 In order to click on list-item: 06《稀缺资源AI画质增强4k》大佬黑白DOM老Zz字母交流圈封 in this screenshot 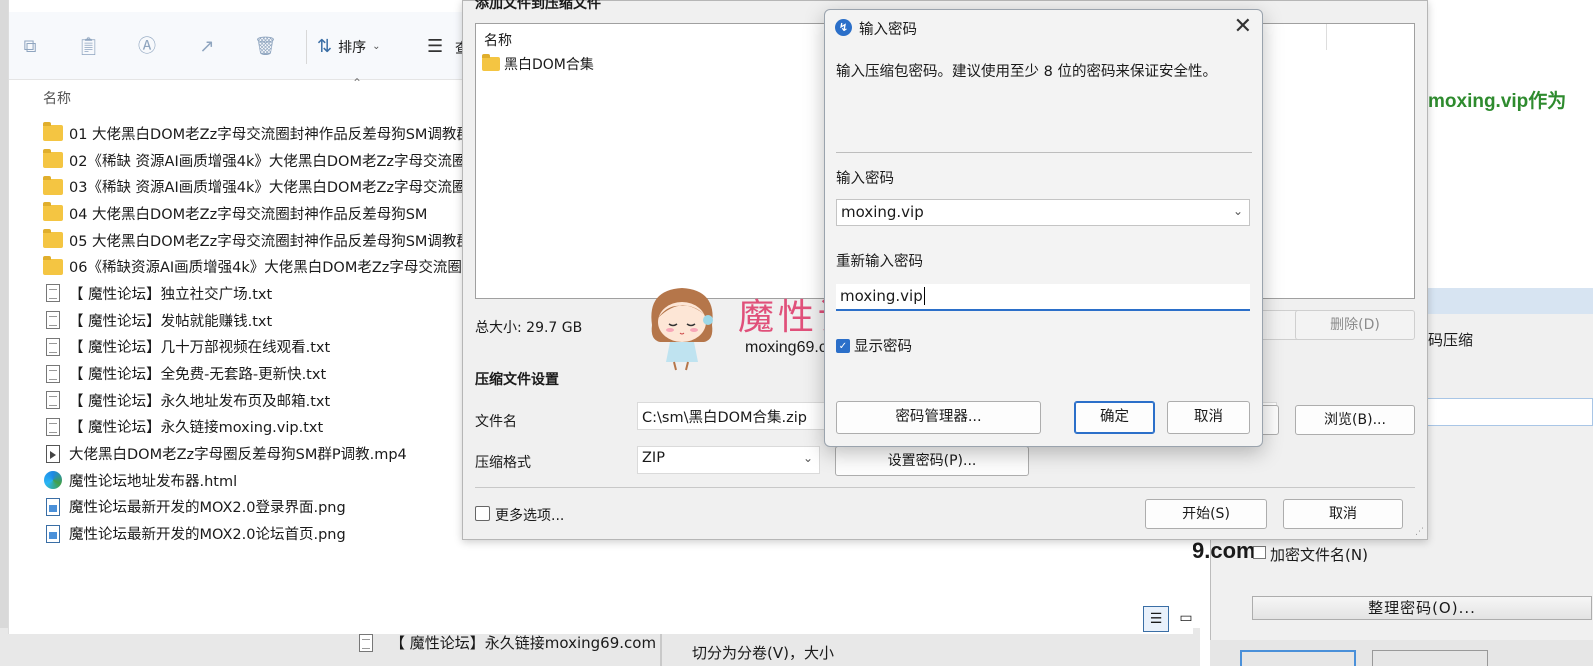, I will do `click(263, 266)`.